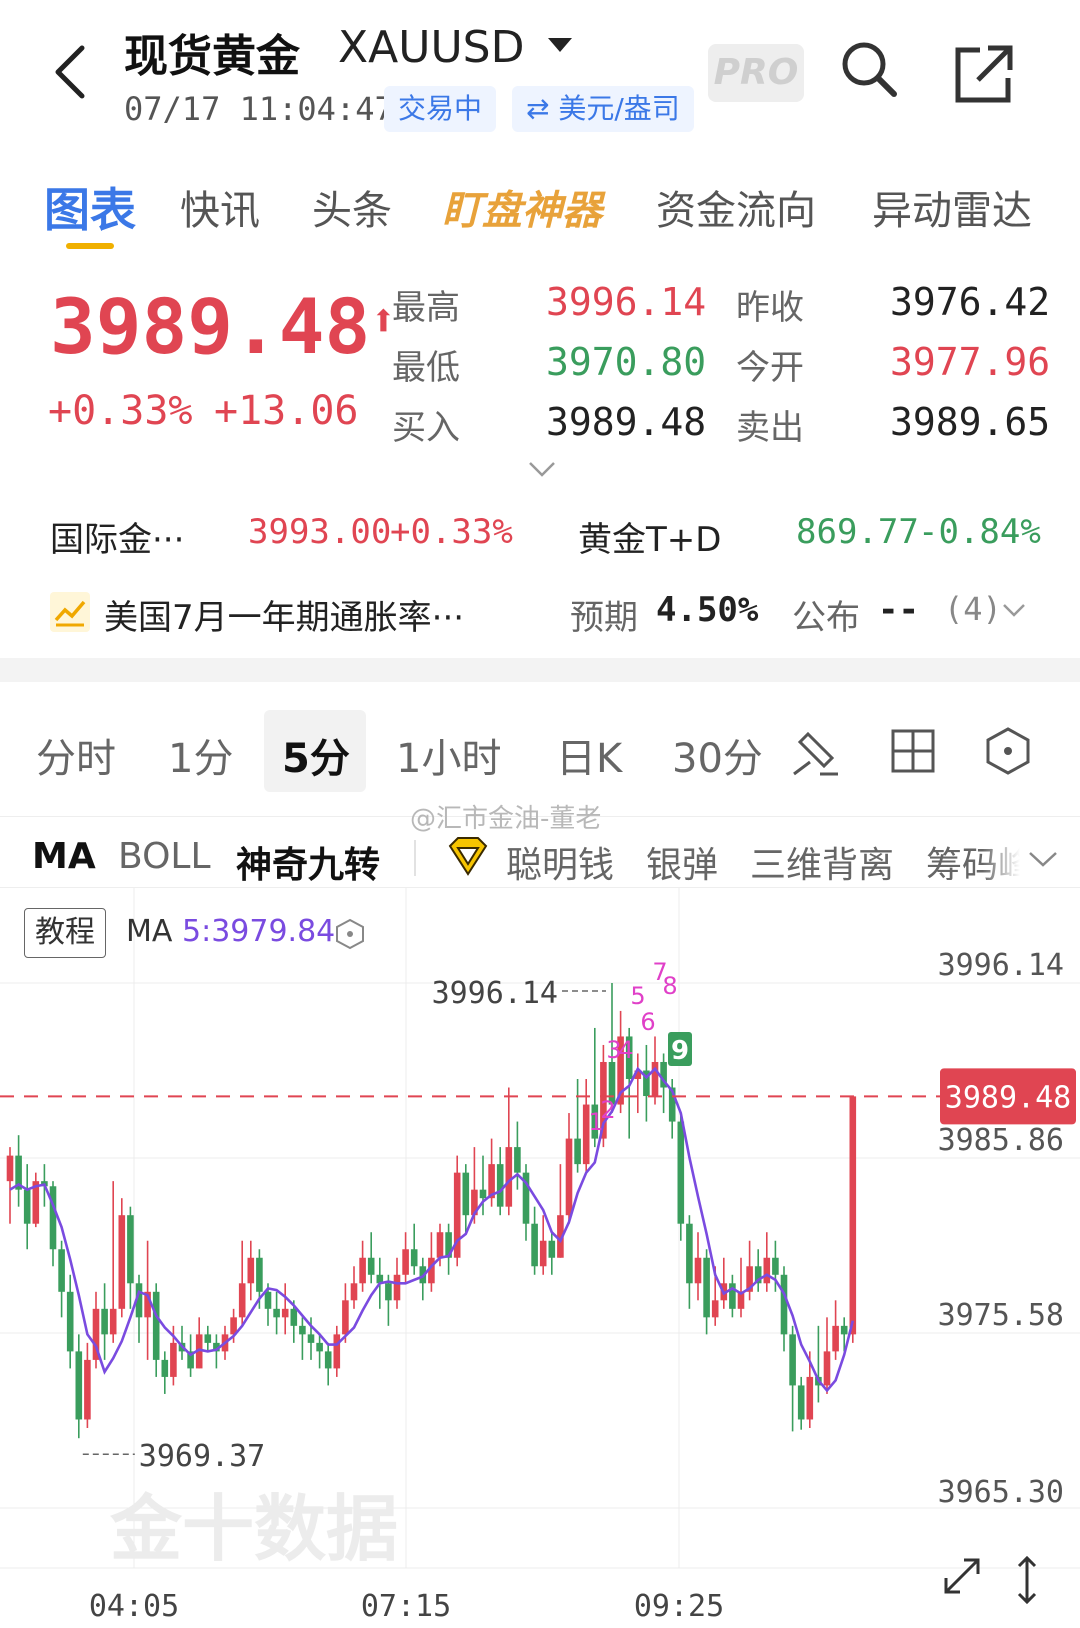  I want to click on tab-flash-news: 快讯, so click(220, 207).